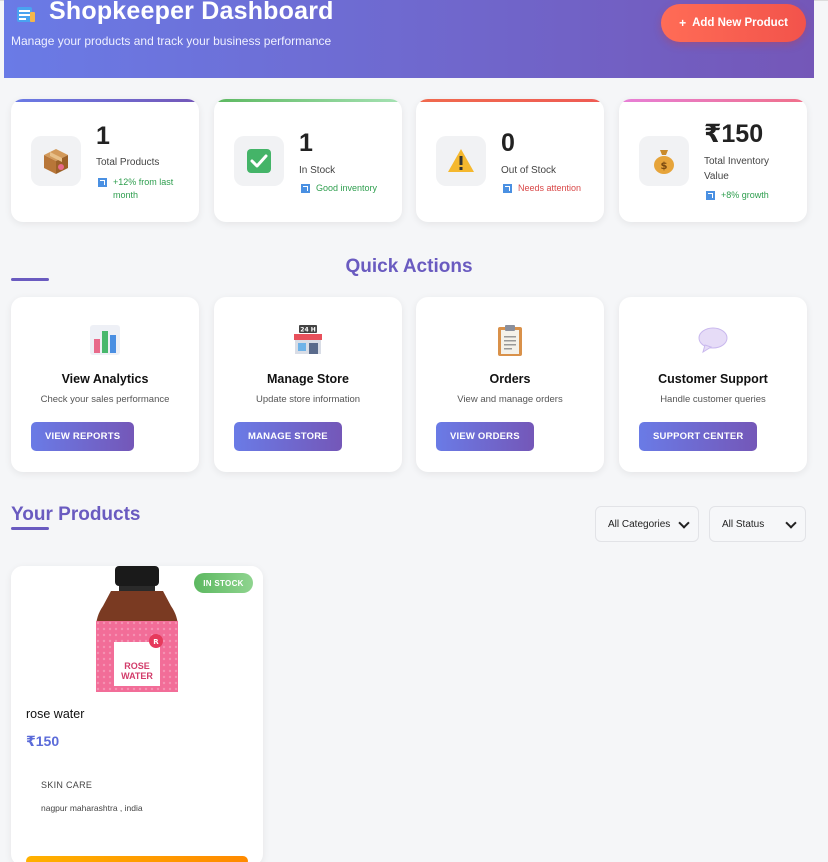  Describe the element at coordinates (307, 330) in the screenshot. I see `svg-text: 24 H` at that location.